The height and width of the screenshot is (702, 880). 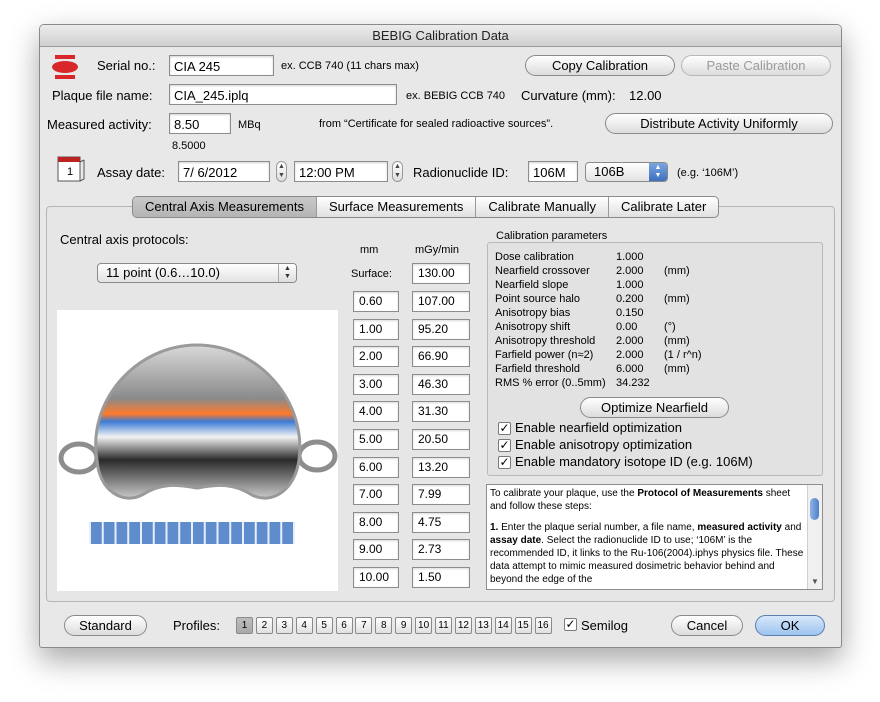 What do you see at coordinates (441, 384) in the screenshot?
I see `dose-rate-input: 46.30` at bounding box center [441, 384].